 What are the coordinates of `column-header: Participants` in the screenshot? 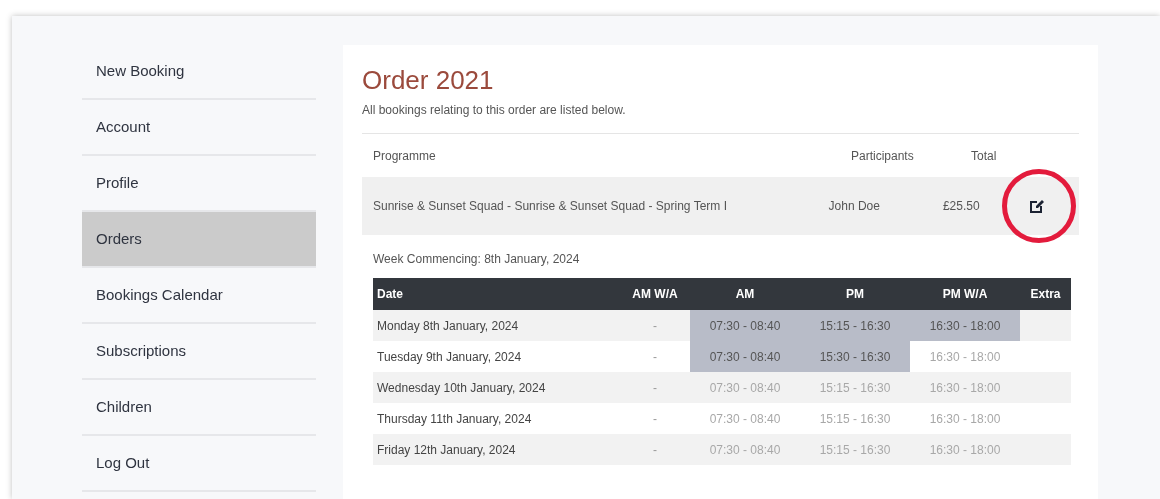 It's located at (883, 156).